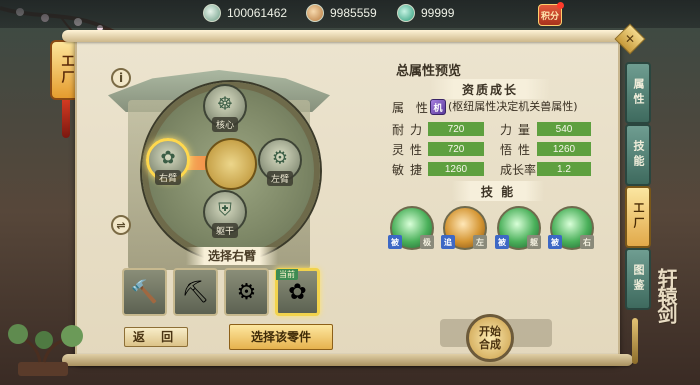  I want to click on swap-icon: ⇌, so click(121, 225).